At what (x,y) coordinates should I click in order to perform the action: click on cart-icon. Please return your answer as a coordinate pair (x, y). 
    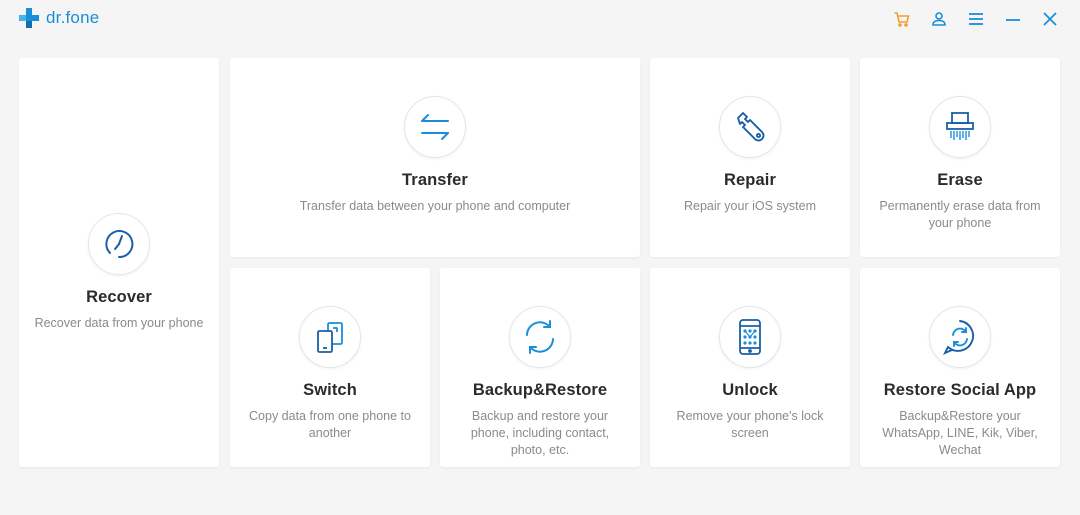
    Looking at the image, I should click on (902, 19).